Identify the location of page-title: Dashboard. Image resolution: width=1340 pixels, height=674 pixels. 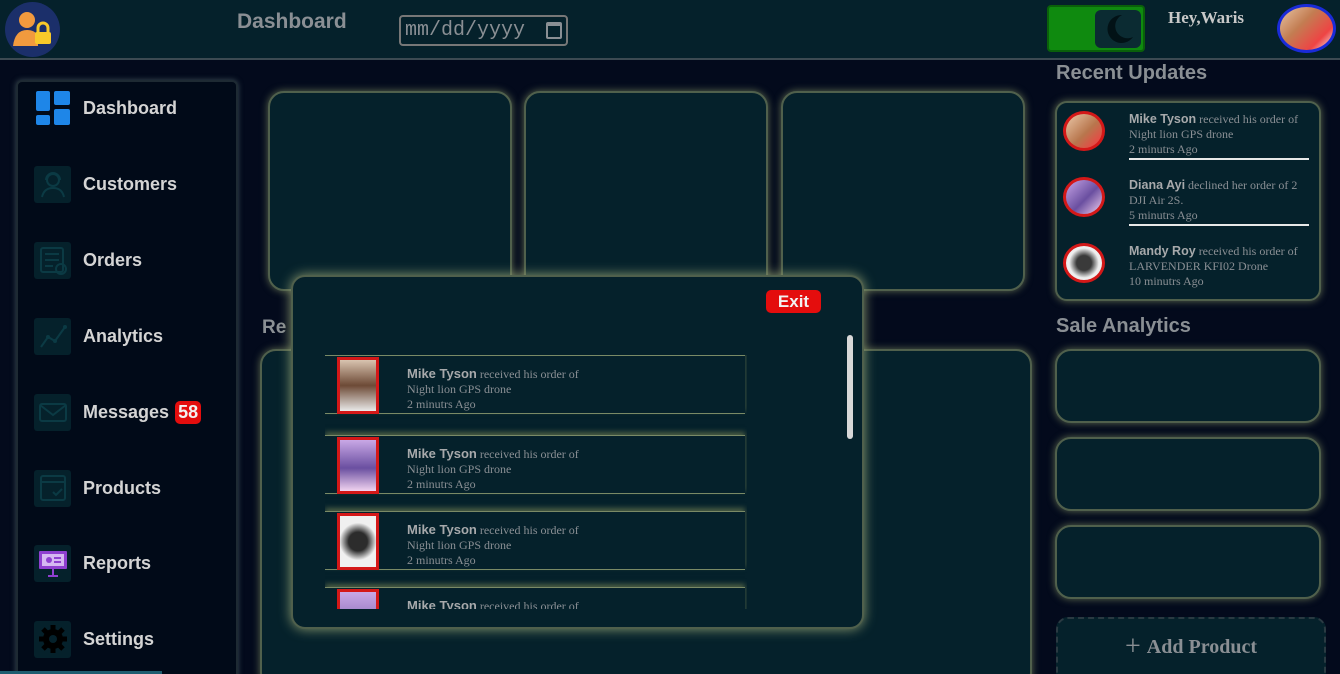
(292, 21).